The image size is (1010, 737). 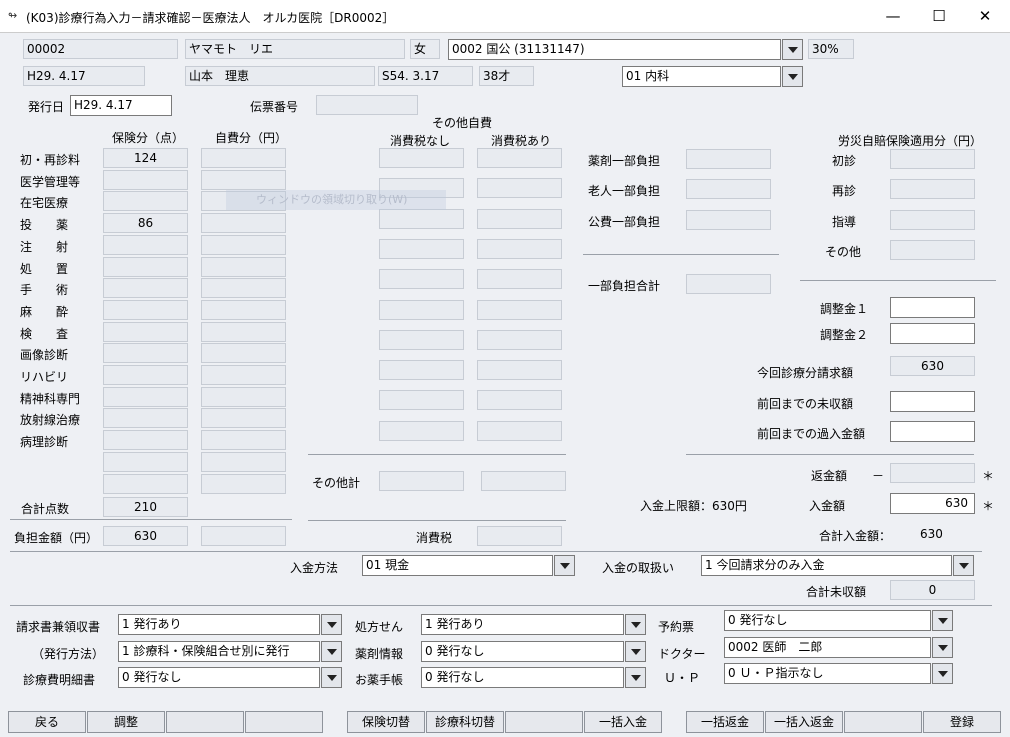 I want to click on deposit-input: 630, so click(x=932, y=503).